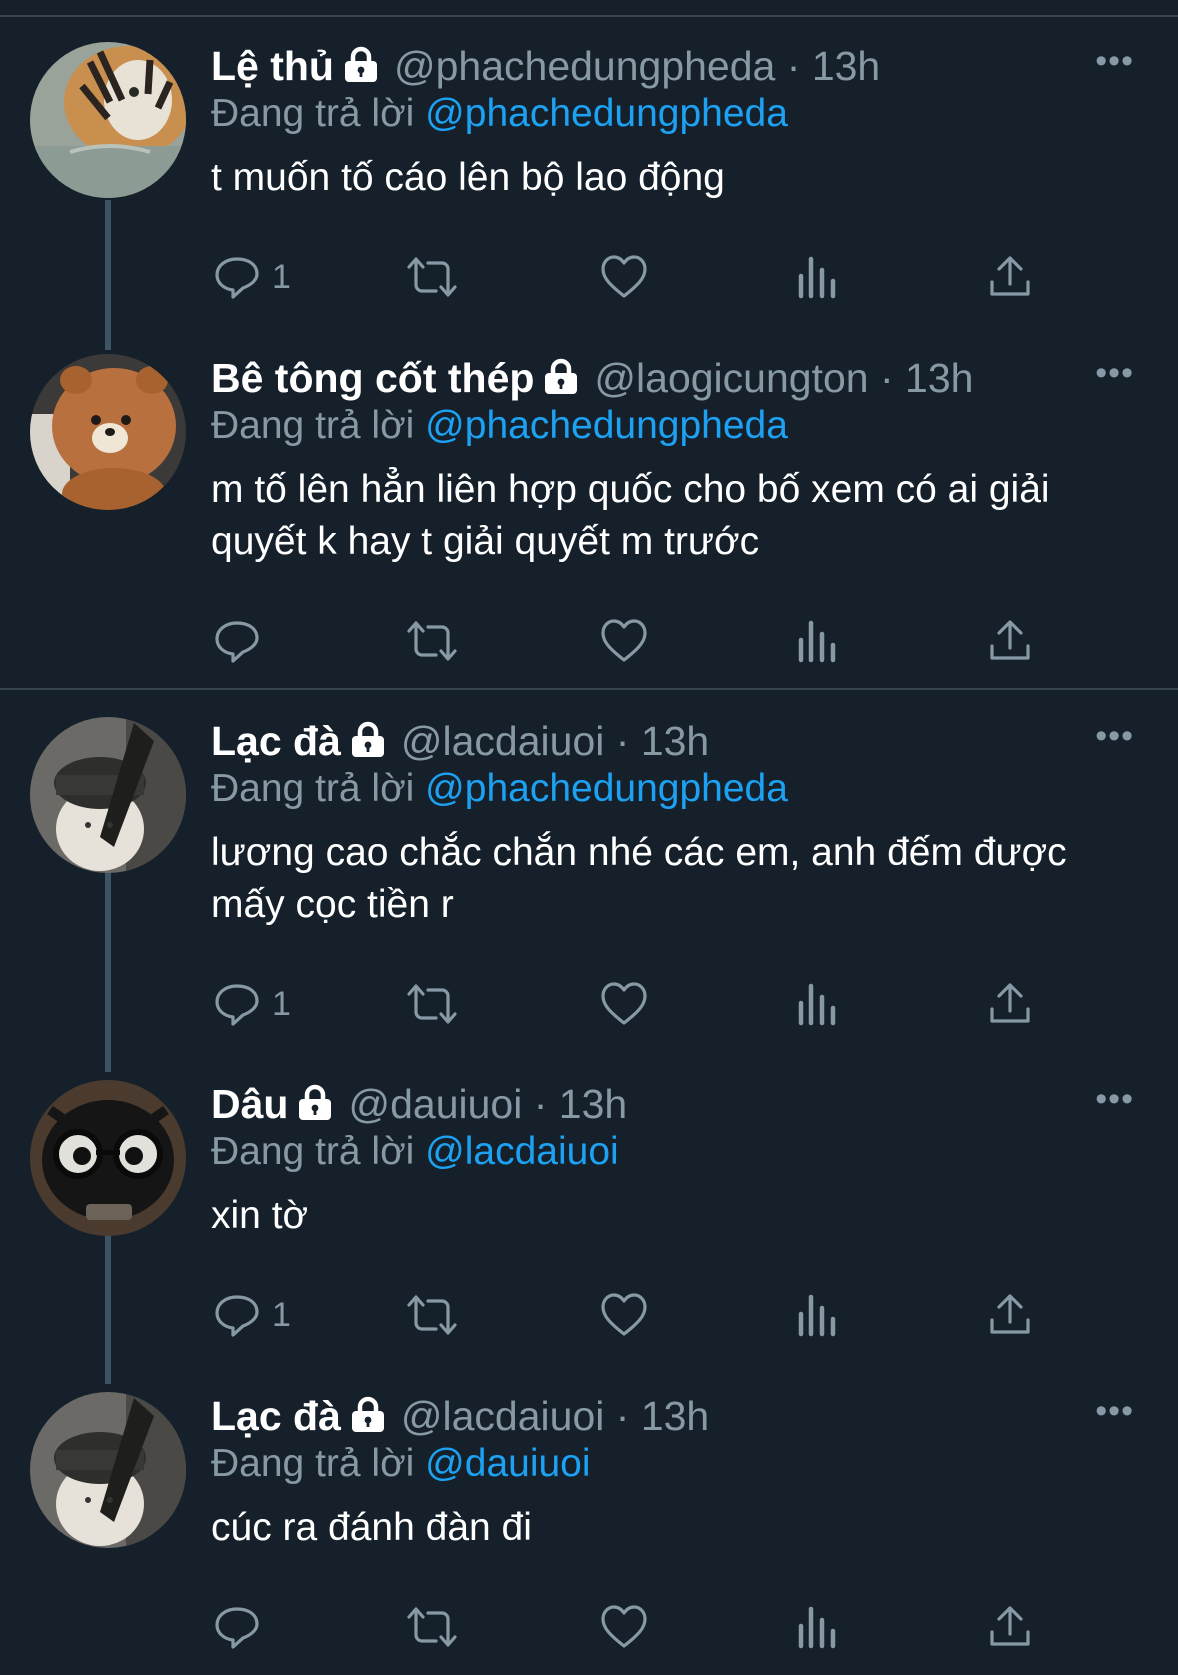 This screenshot has width=1178, height=1675. I want to click on user-handle: @phachedungpheda, so click(584, 66).